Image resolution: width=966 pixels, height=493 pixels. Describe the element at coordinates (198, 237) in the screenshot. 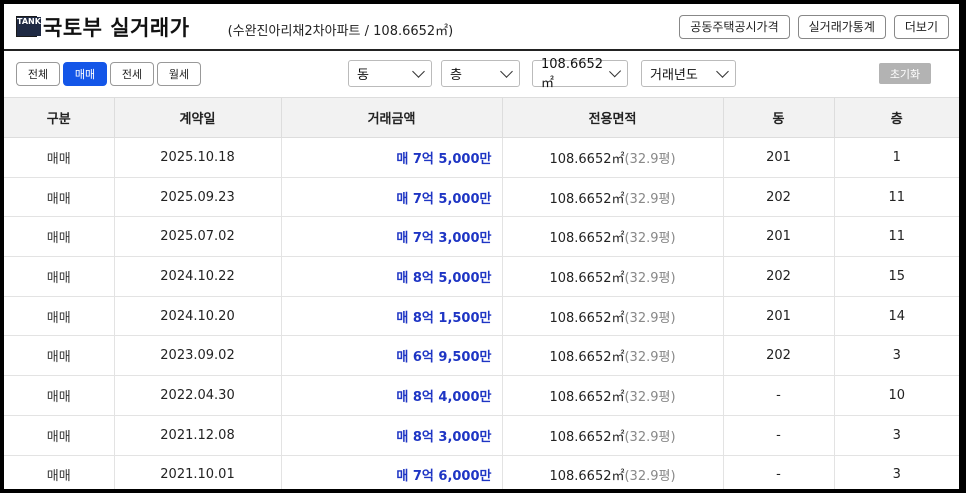

I see `cell-date: 2025.07.02` at that location.